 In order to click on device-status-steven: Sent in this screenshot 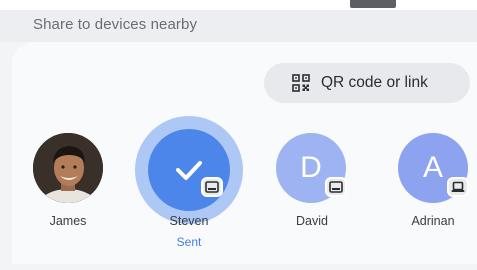, I will do `click(189, 242)`.